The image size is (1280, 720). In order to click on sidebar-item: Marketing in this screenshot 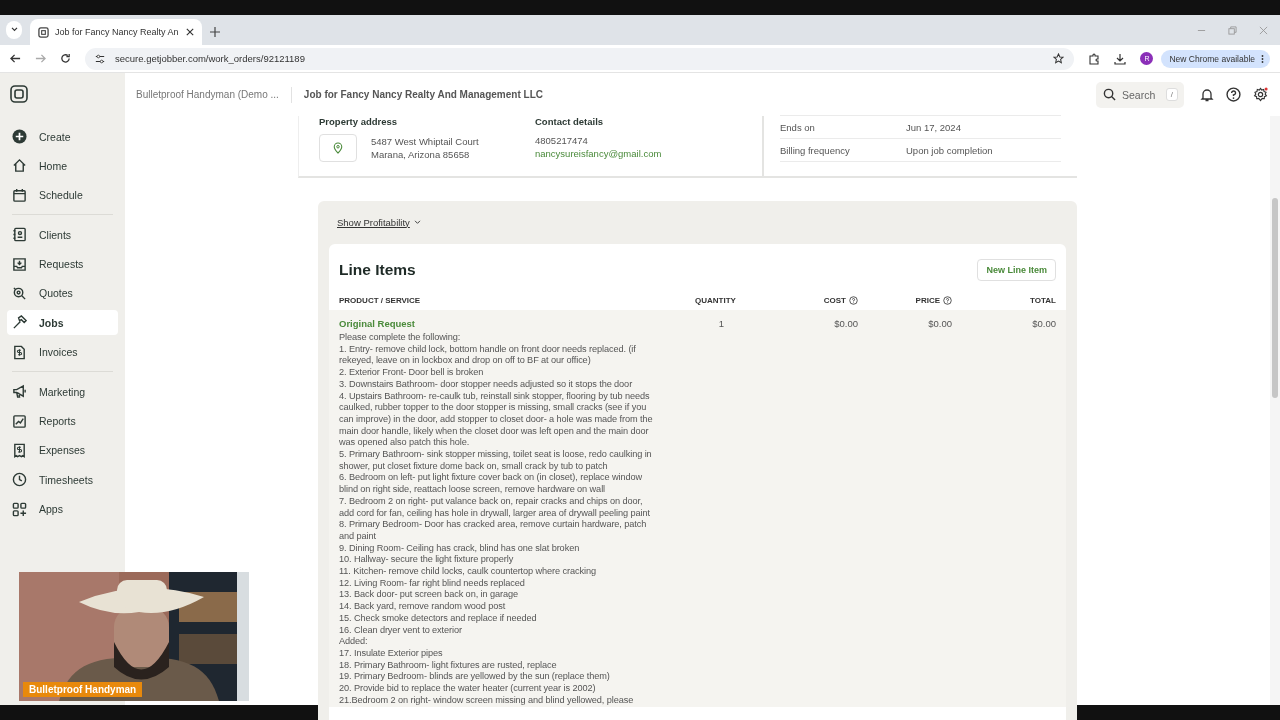, I will do `click(62, 392)`.